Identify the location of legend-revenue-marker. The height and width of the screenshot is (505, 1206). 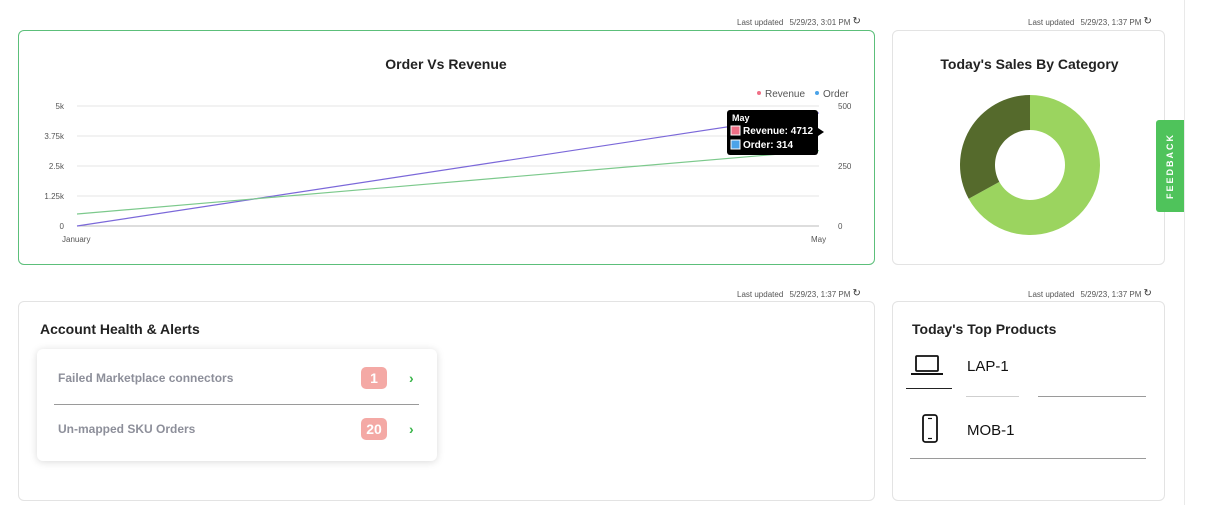
(759, 93).